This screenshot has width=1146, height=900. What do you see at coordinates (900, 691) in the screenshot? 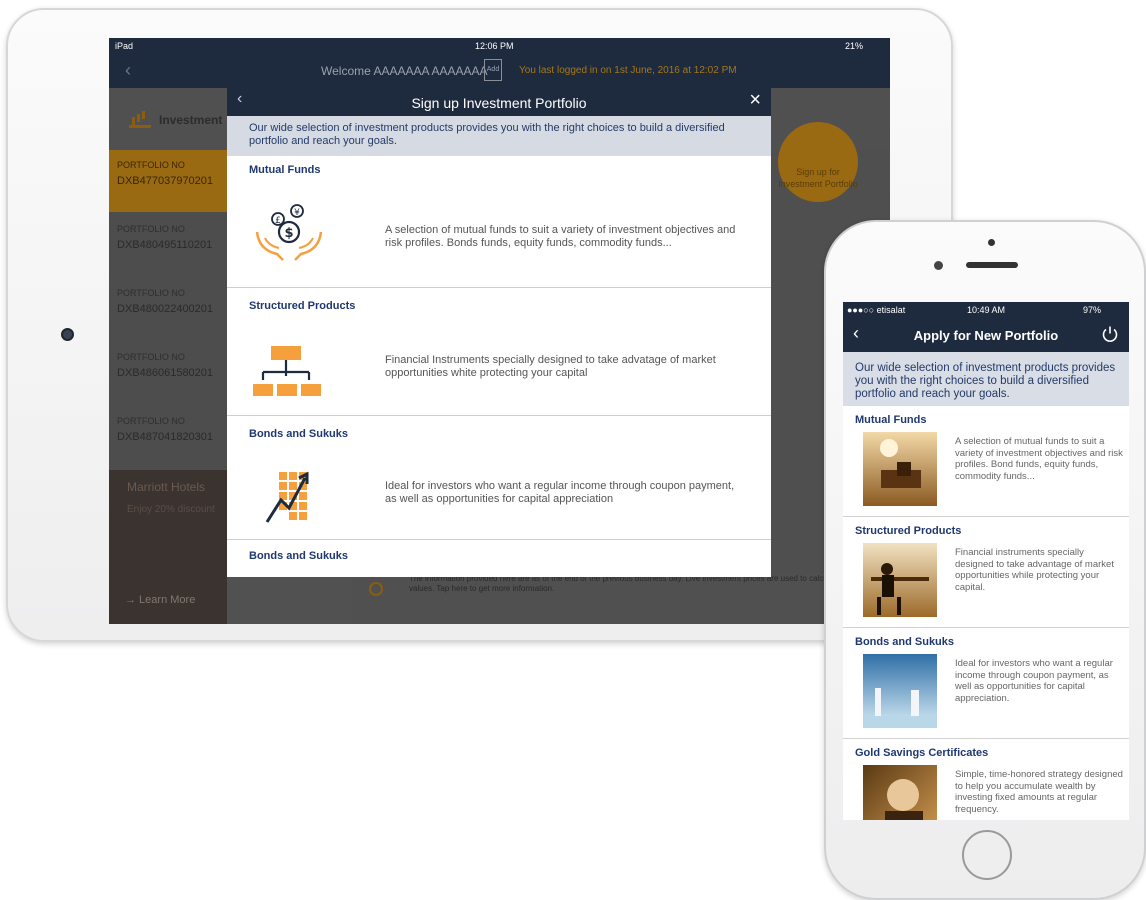
I see `bonds-sukuks-photo` at bounding box center [900, 691].